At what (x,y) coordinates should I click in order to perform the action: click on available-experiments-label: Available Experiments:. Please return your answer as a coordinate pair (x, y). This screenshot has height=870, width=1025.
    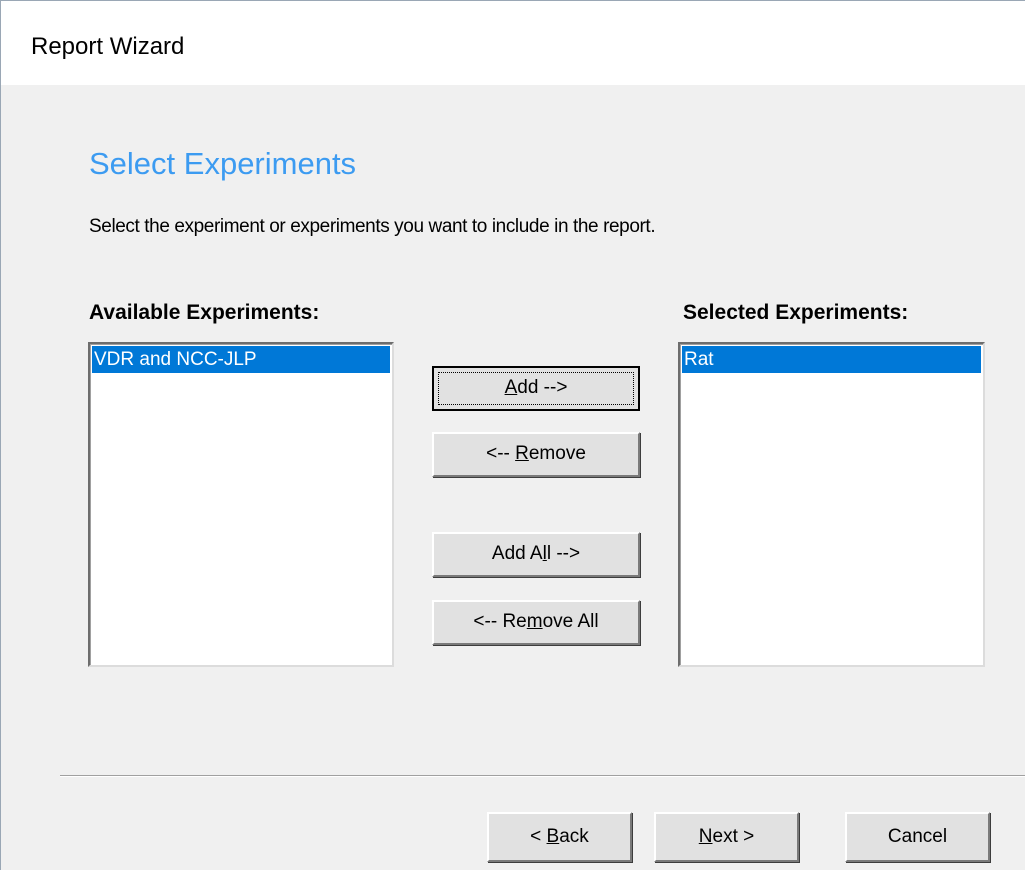
    Looking at the image, I should click on (204, 312).